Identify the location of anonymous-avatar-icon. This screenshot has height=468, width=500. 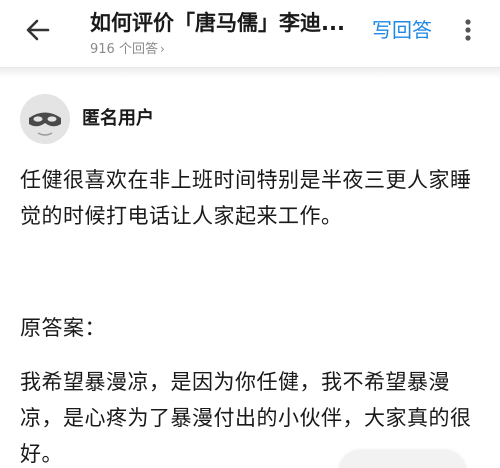
(45, 119).